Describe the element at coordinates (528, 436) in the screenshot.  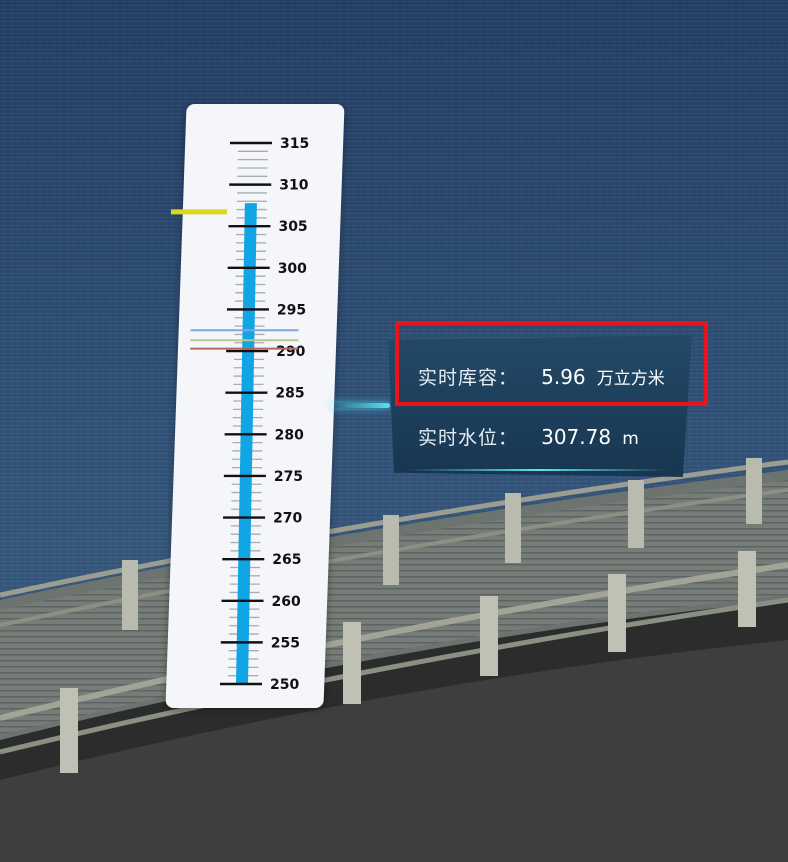
I see `water-level-row: 实时水位： 307.78 m` at that location.